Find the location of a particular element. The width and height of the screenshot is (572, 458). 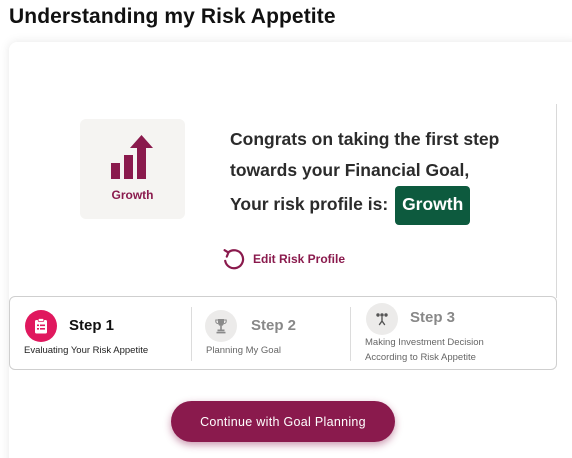

trophy-icon is located at coordinates (221, 326).